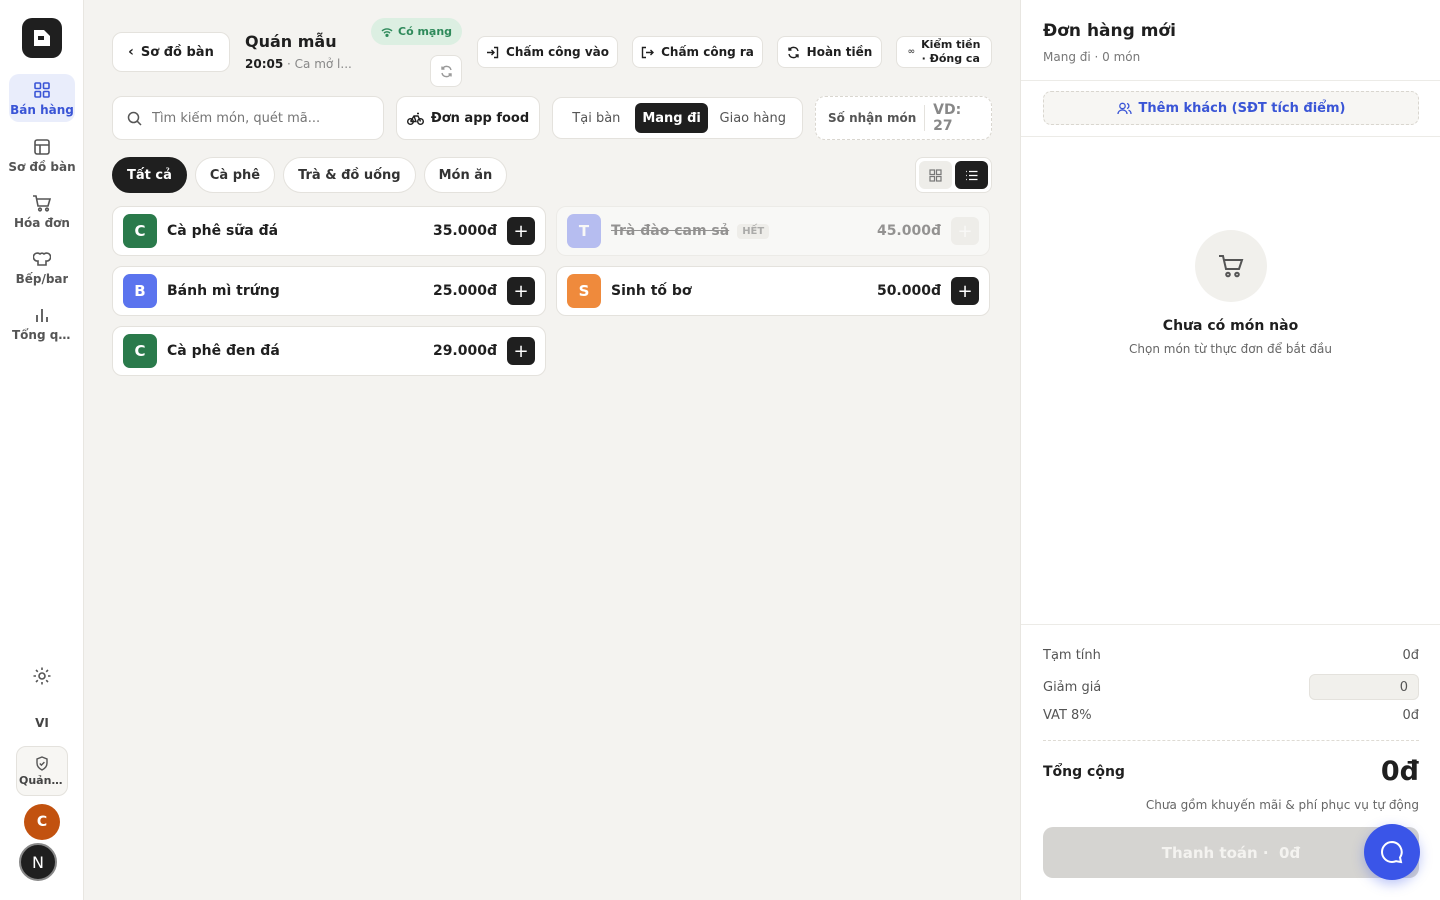 The height and width of the screenshot is (900, 1440). I want to click on store-name: Quán mẫu, so click(291, 41).